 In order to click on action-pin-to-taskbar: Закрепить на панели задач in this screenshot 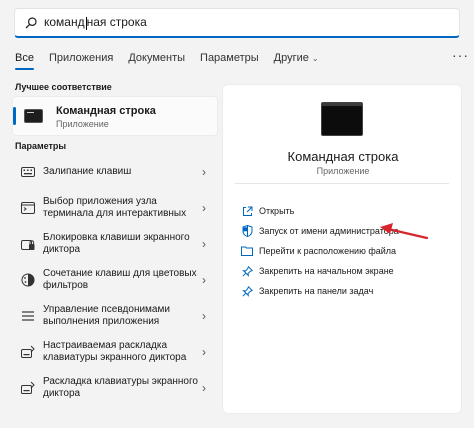, I will do `click(320, 291)`.